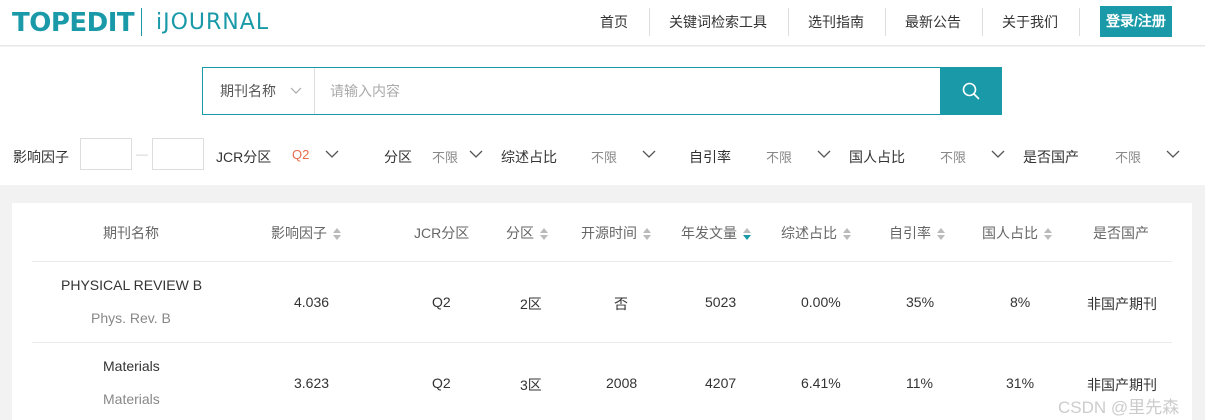  What do you see at coordinates (919, 383) in the screenshot?
I see `self-cite-cell: 11%` at bounding box center [919, 383].